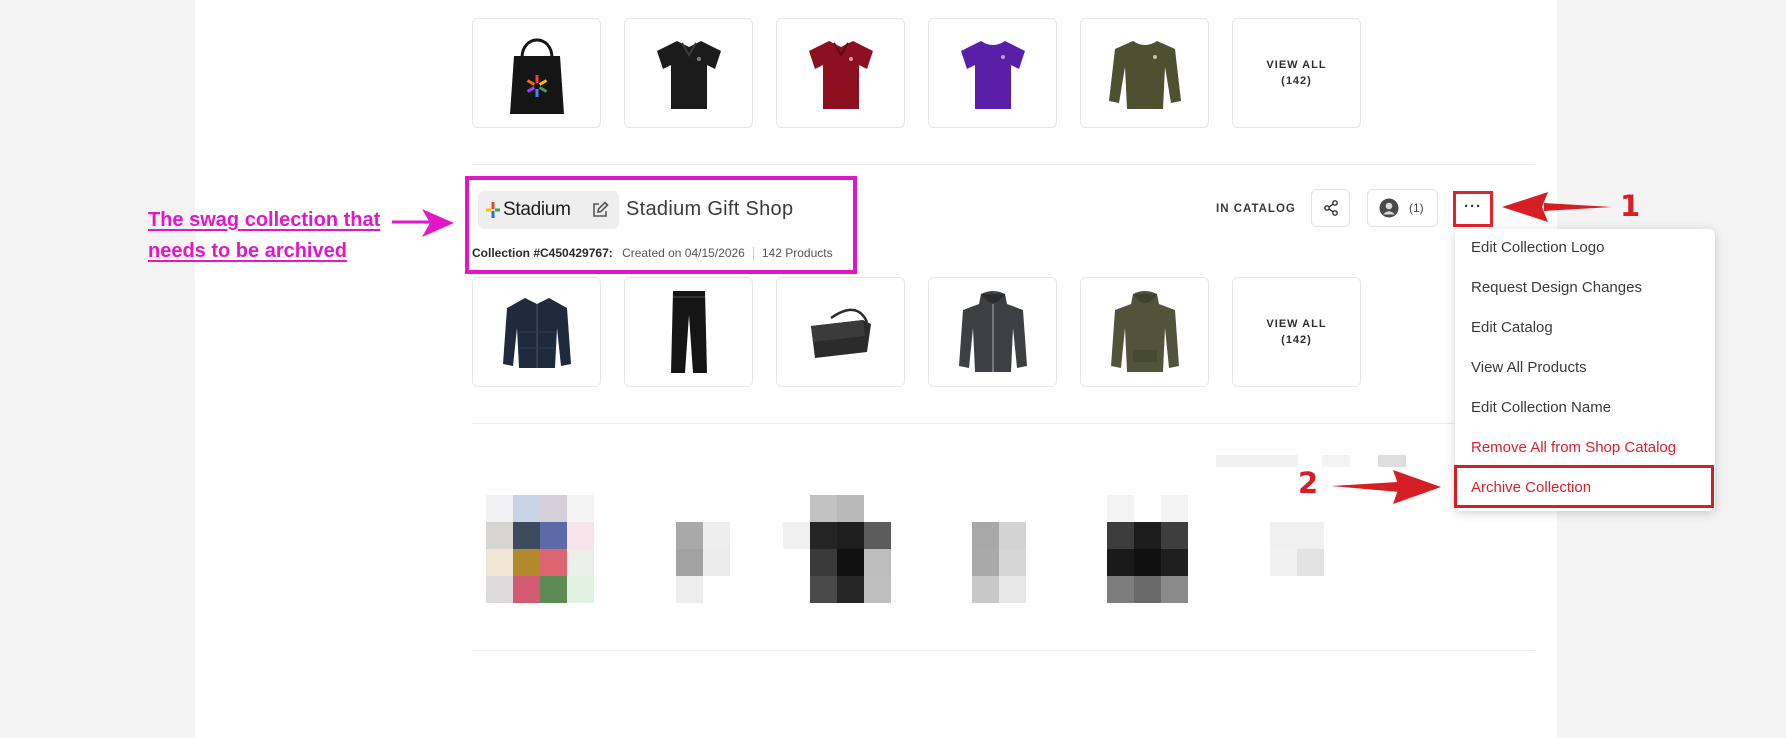  I want to click on members-count: (1), so click(1416, 208).